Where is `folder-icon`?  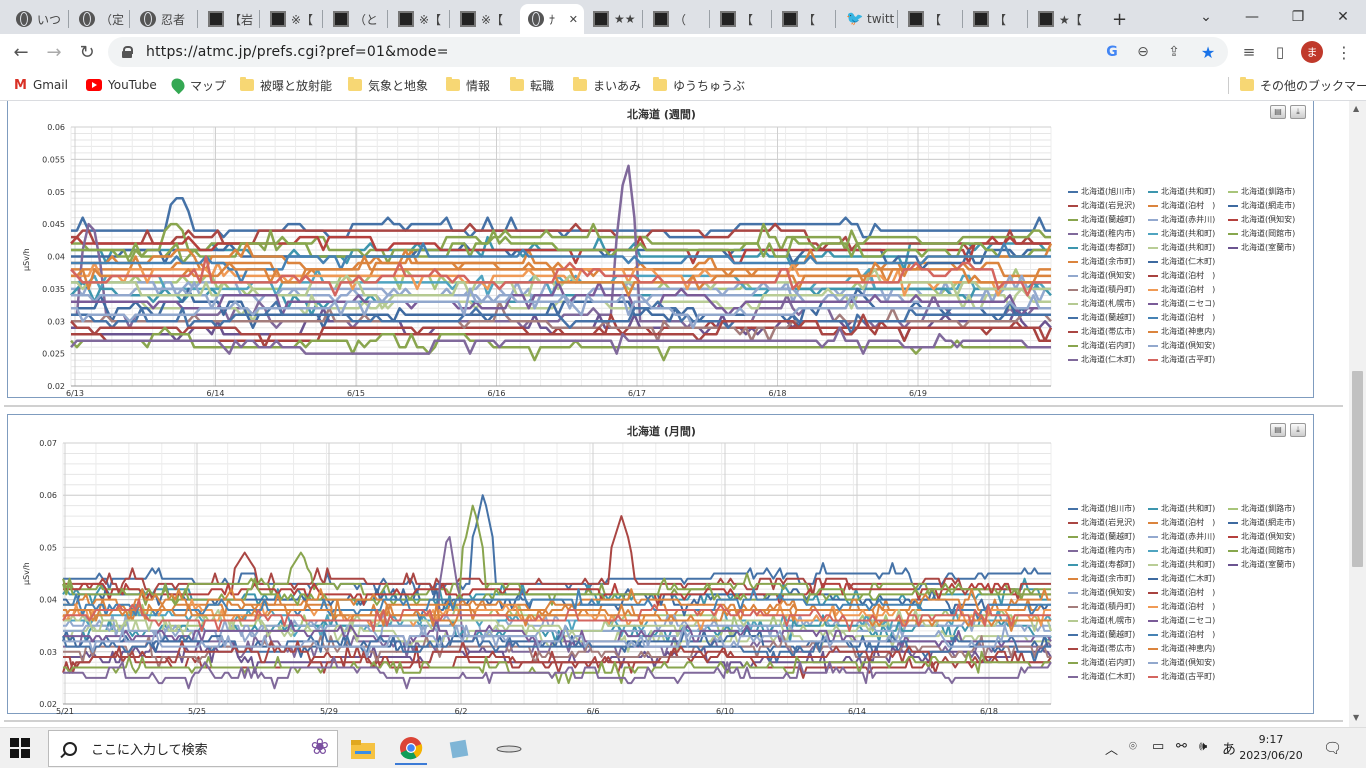 folder-icon is located at coordinates (453, 84).